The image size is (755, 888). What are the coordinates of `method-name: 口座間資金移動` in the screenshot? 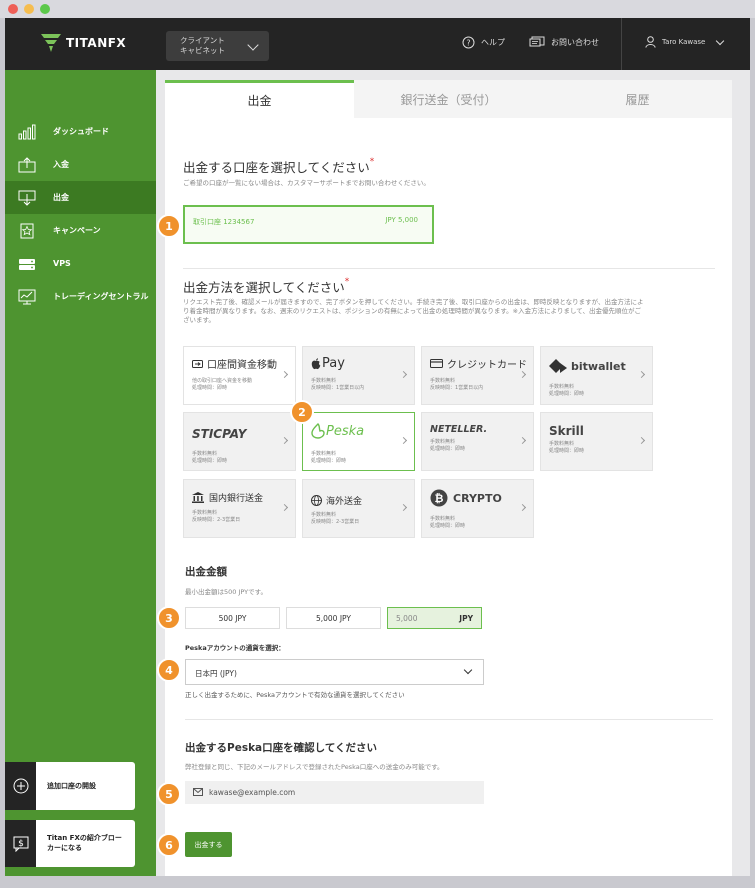 It's located at (234, 363).